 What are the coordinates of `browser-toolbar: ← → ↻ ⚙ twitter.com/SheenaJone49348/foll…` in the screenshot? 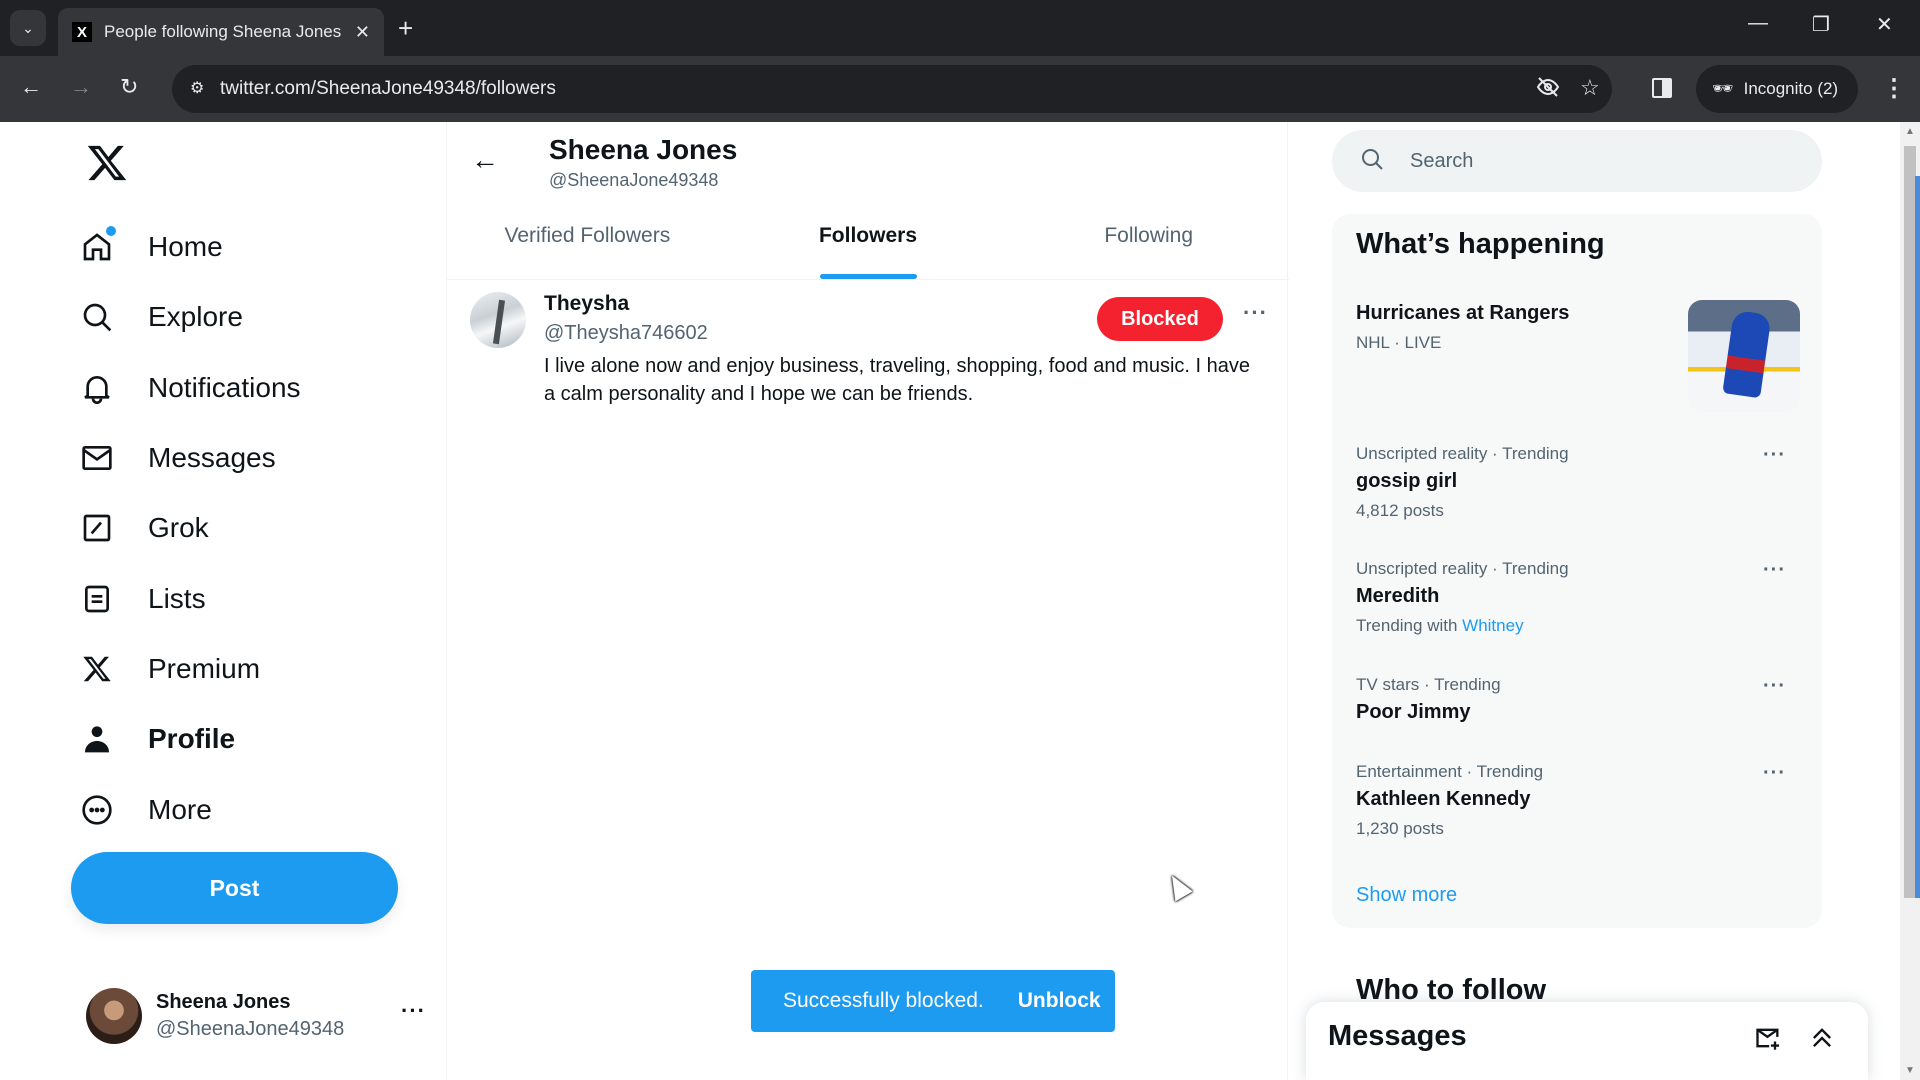 It's located at (960, 89).